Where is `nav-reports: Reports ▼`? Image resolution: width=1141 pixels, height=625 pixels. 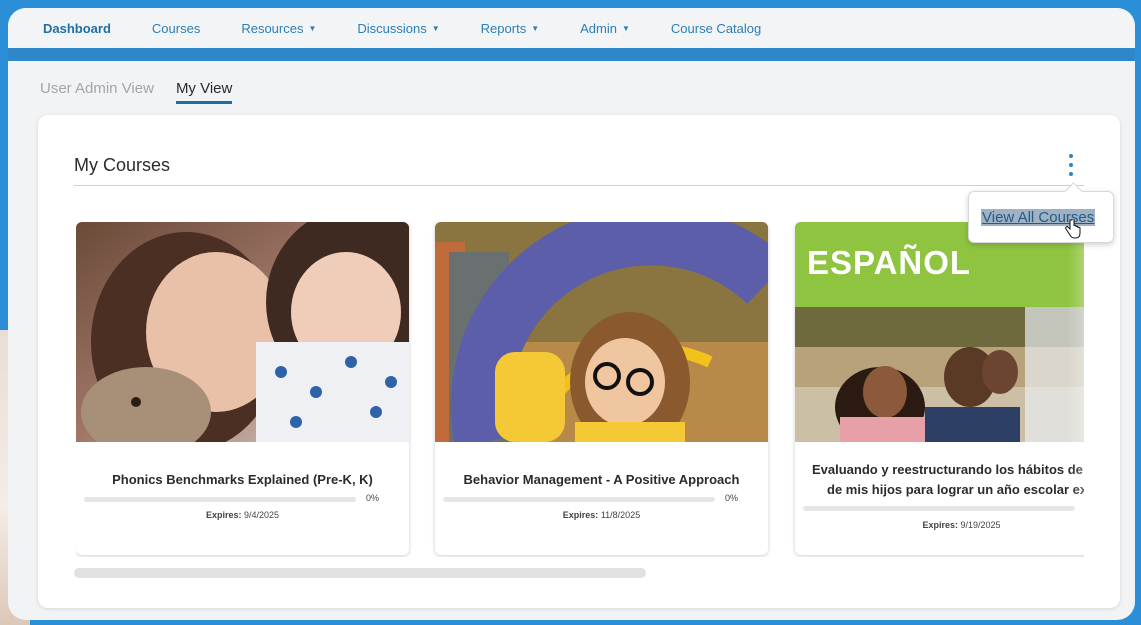
nav-reports: Reports ▼ is located at coordinates (510, 28).